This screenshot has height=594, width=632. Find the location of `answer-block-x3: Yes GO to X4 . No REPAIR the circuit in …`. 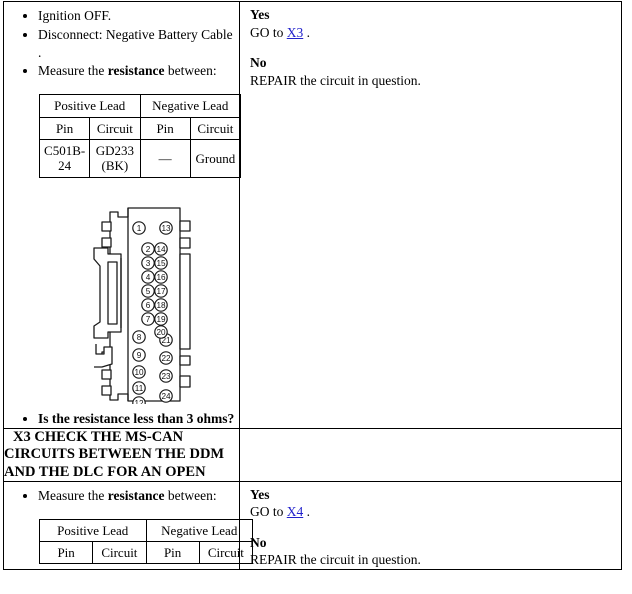

answer-block-x3: Yes GO to X4 . No REPAIR the circuit in … is located at coordinates (430, 525).